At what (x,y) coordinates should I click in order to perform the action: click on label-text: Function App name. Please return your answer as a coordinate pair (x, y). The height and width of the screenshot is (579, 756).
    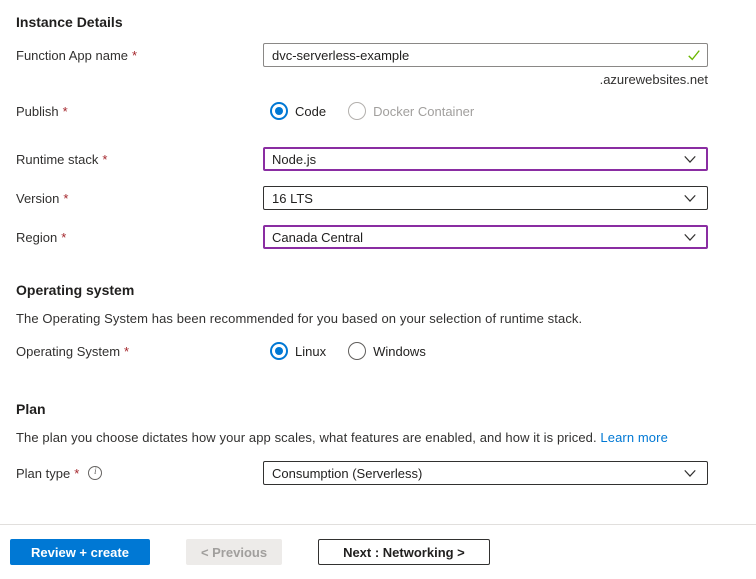
    Looking at the image, I should click on (72, 55).